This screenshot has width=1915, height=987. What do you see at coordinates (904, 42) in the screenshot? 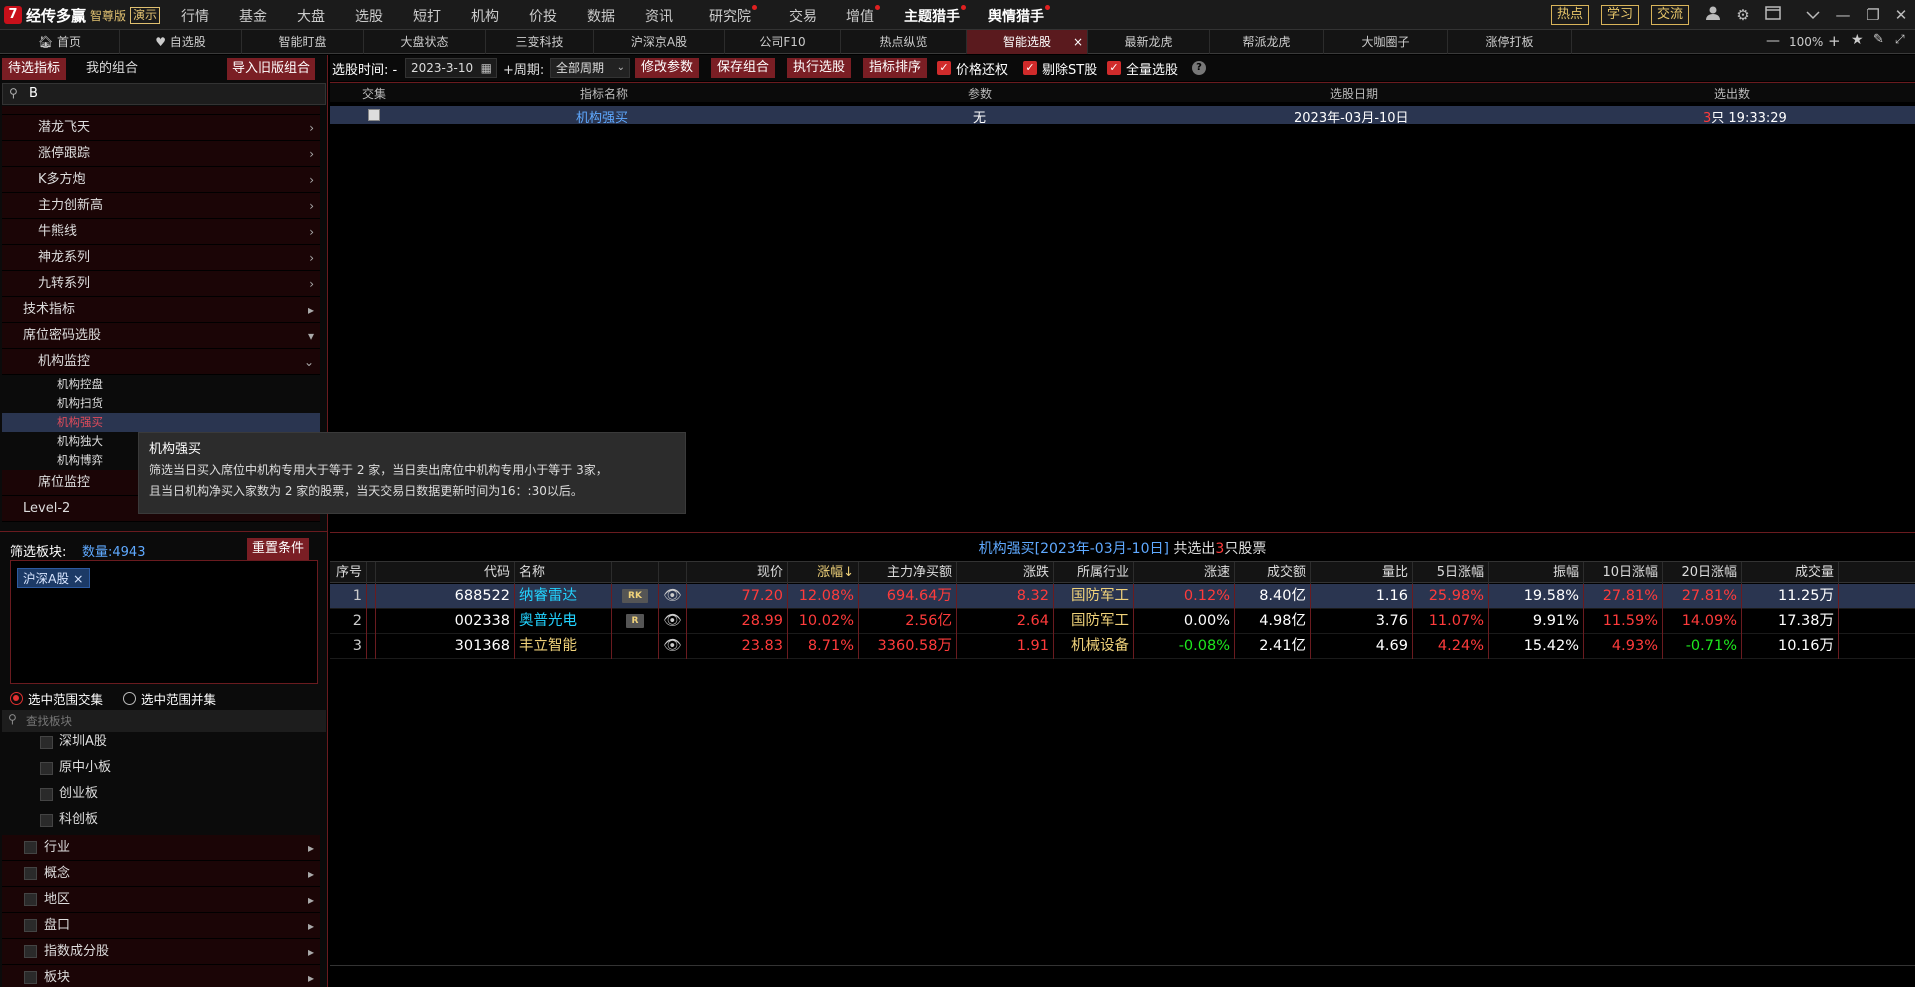
I see `tab-hot-overview: 热点纵览` at bounding box center [904, 42].